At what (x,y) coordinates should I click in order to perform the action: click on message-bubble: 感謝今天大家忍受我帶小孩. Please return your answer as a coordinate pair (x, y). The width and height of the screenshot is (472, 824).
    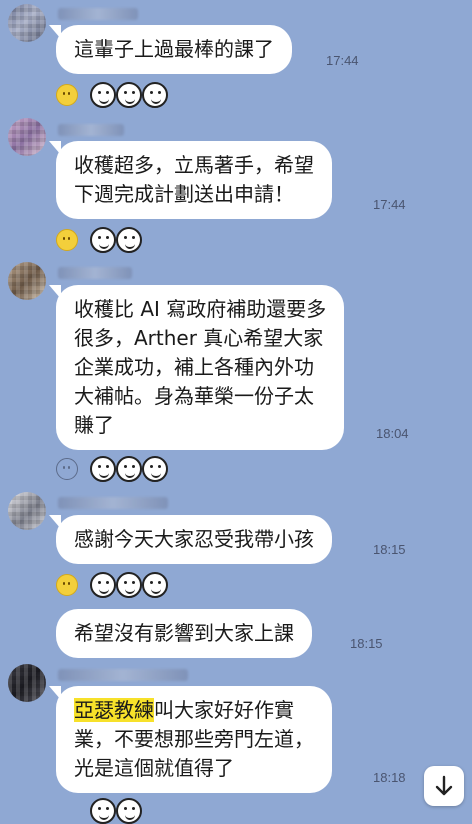
    Looking at the image, I should click on (190, 539).